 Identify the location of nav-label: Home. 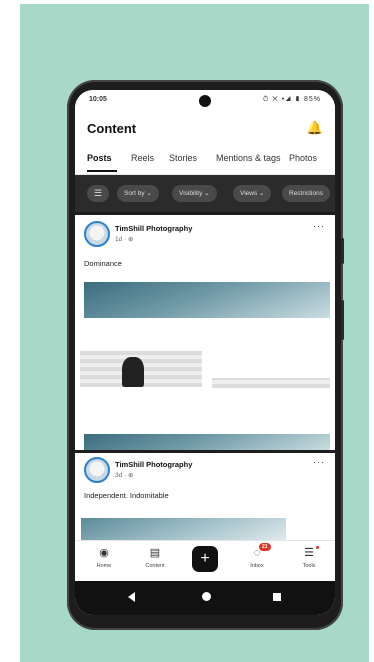
(104, 566).